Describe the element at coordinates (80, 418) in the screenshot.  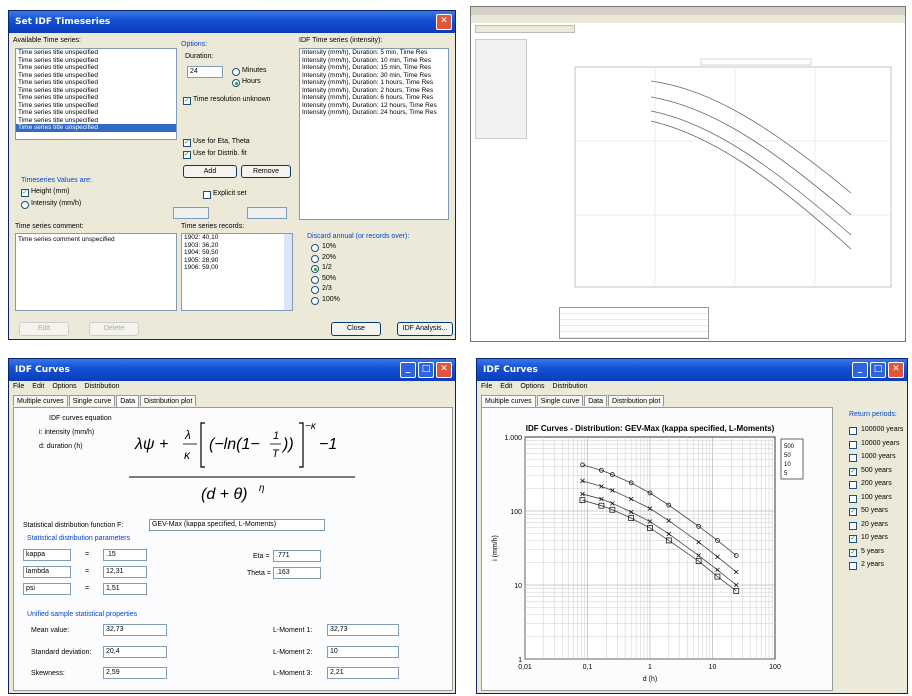
I see `equation-title: IDF curves equation` at that location.